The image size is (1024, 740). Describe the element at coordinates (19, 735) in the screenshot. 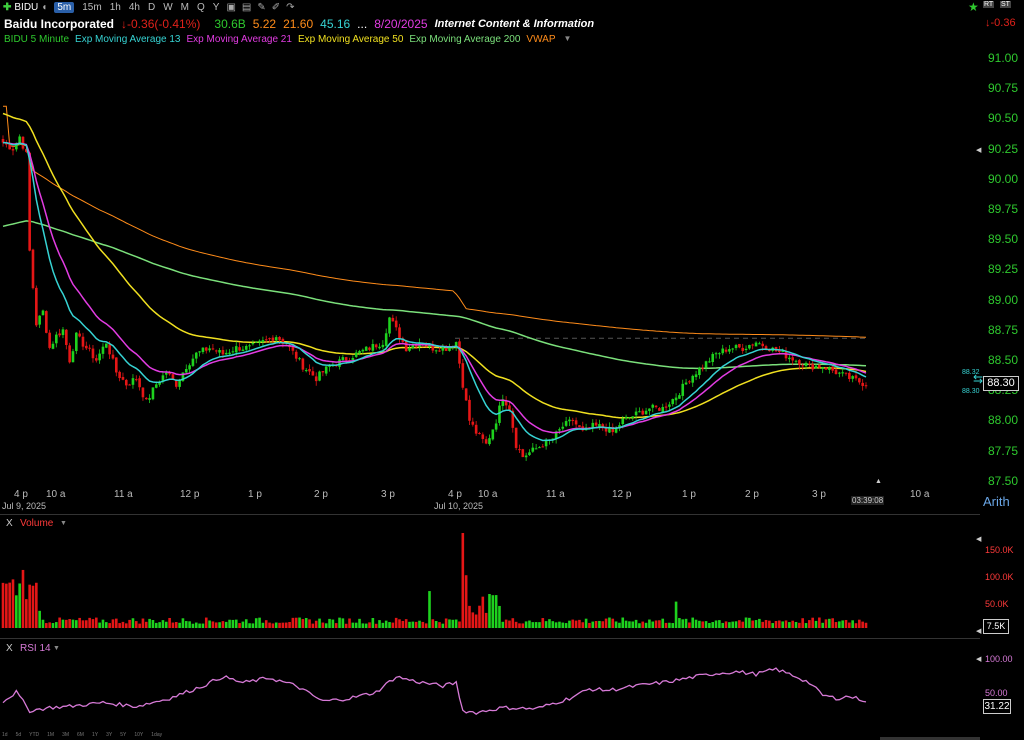

I see `range-5d: 5d` at that location.